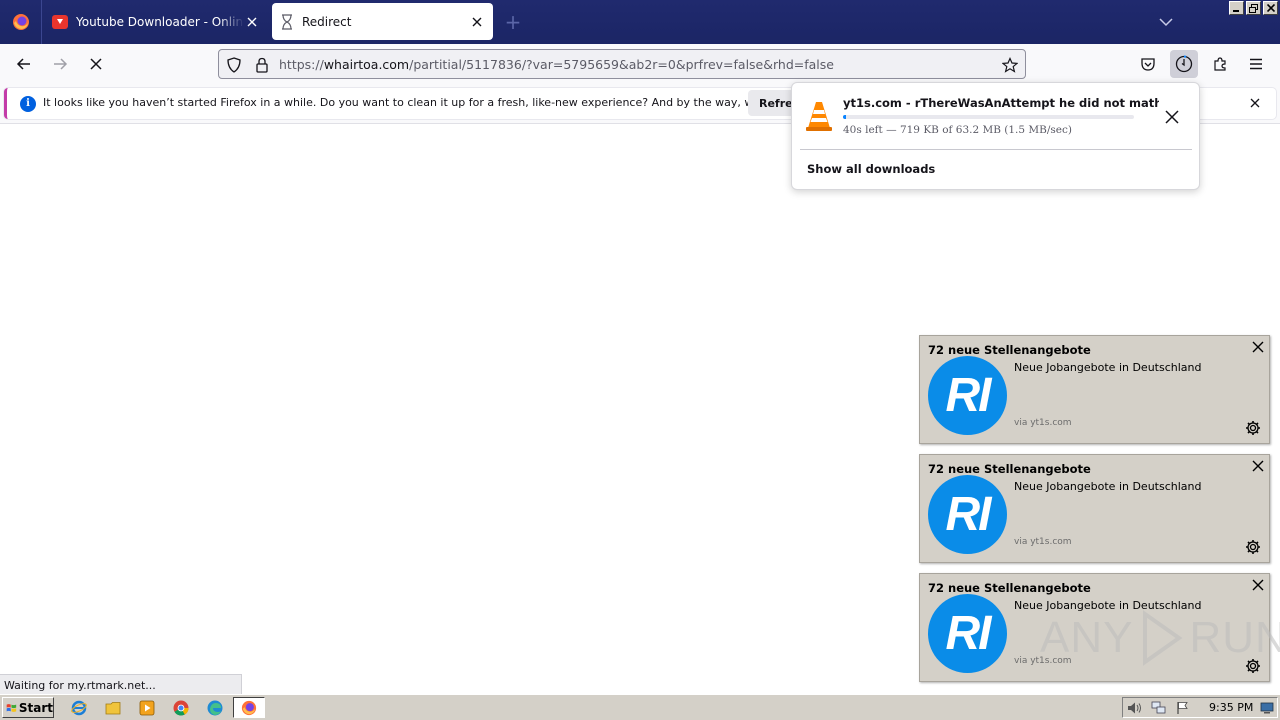  Describe the element at coordinates (1172, 117) in the screenshot. I see `cancel-download-icon` at that location.